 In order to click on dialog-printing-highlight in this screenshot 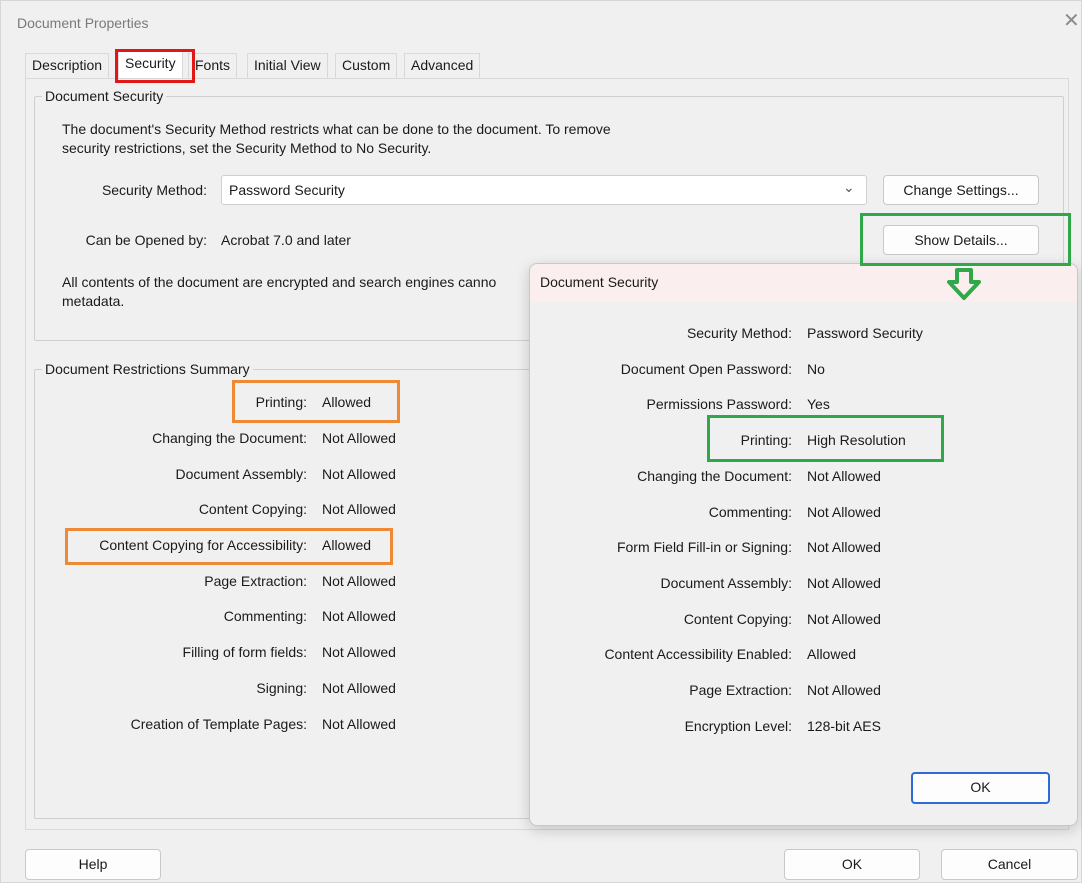, I will do `click(825, 438)`.